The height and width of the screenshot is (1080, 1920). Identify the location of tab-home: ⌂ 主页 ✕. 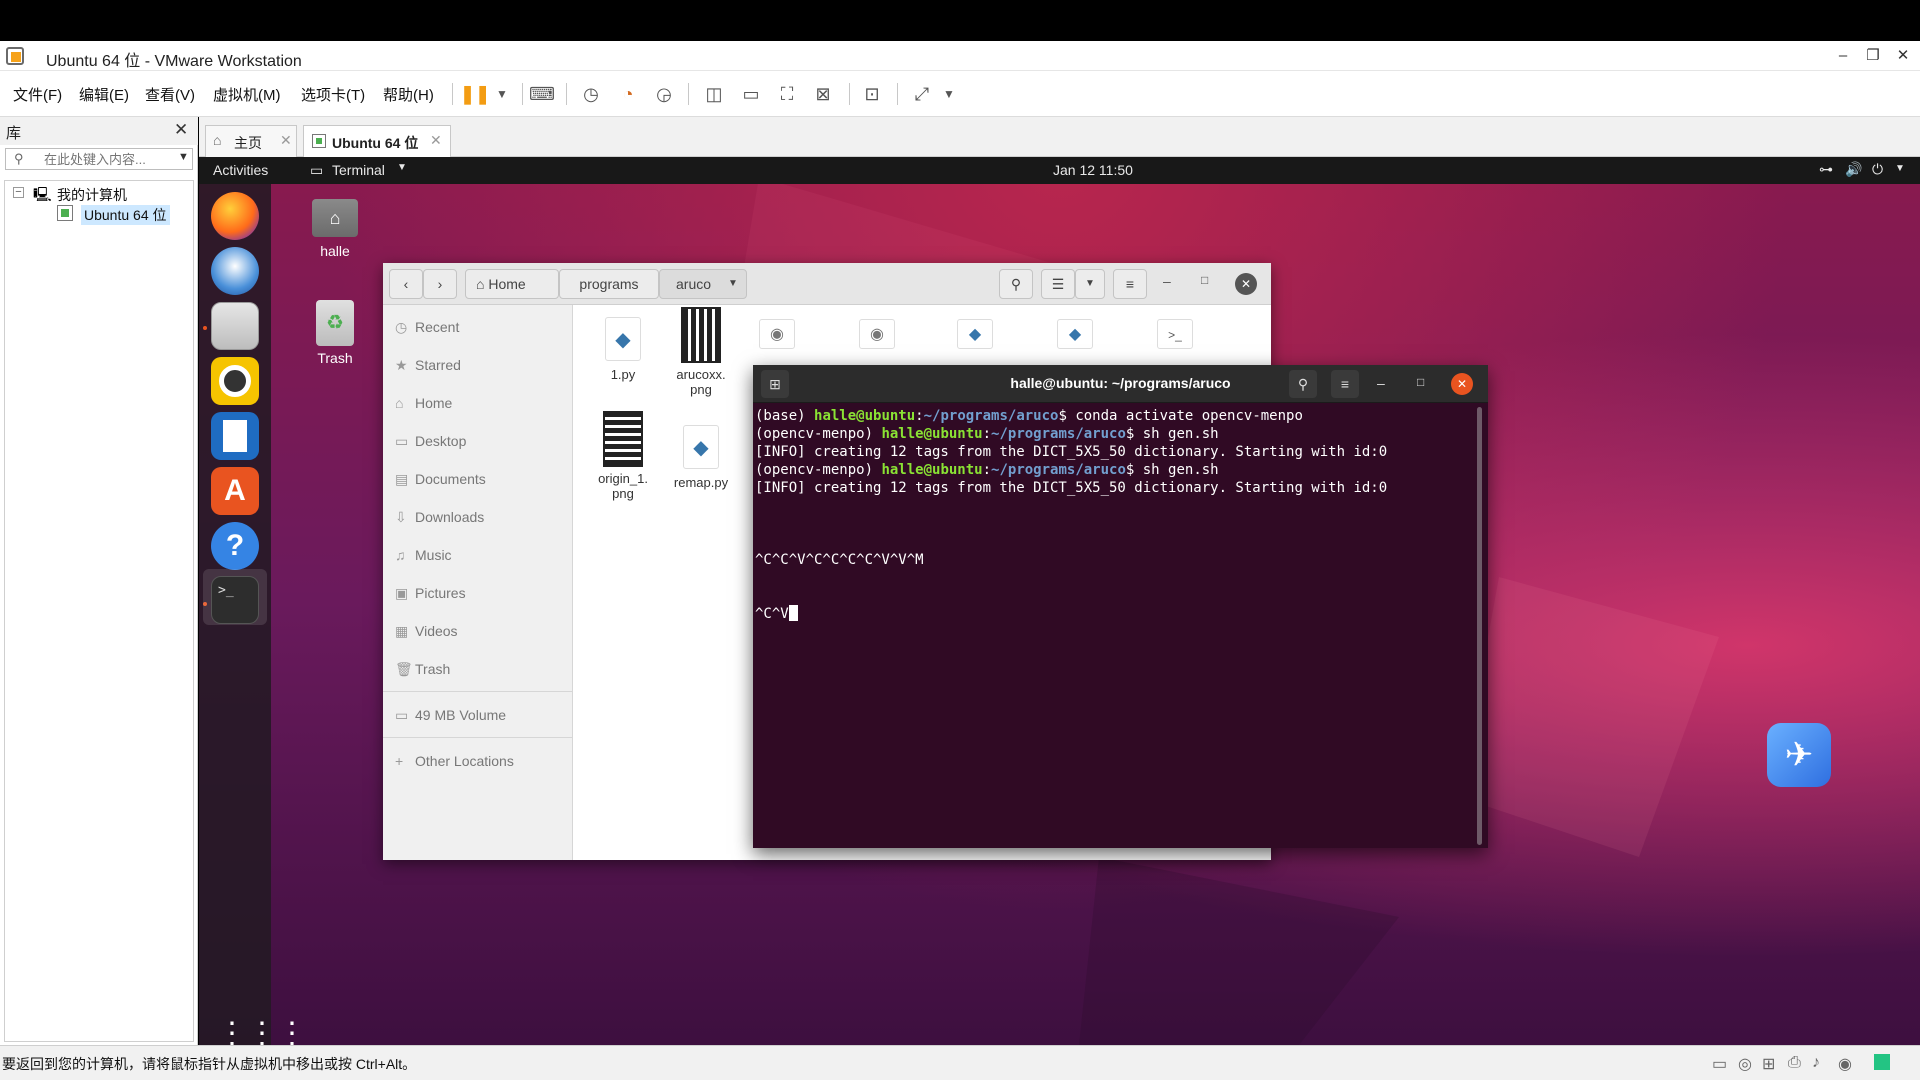
(251, 141).